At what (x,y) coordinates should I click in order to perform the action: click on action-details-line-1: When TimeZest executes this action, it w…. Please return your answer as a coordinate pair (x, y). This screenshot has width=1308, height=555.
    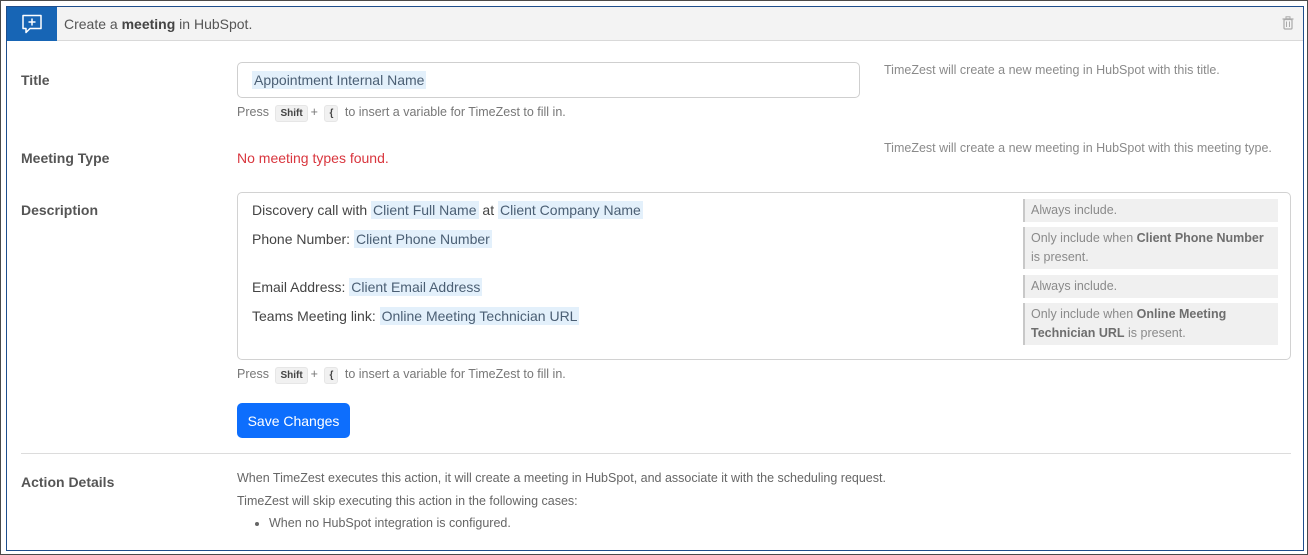
    Looking at the image, I should click on (561, 478).